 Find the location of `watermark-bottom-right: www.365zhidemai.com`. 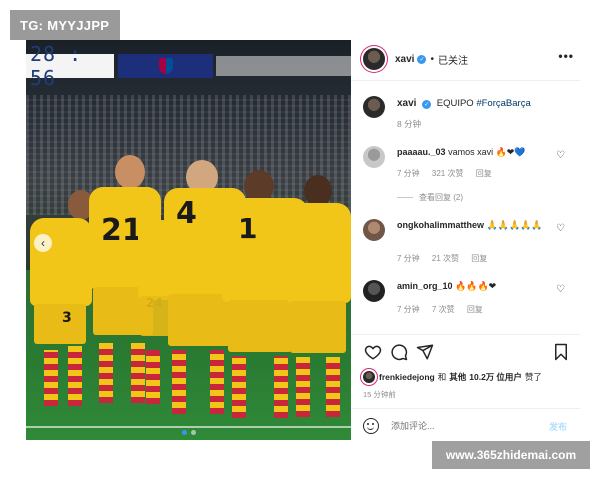

watermark-bottom-right: www.365zhidemai.com is located at coordinates (511, 455).